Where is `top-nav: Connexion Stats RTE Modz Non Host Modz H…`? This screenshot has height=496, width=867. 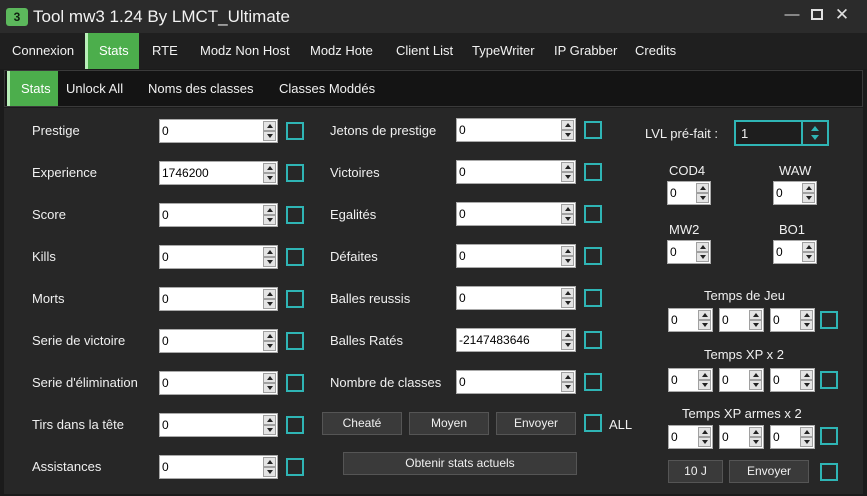 top-nav: Connexion Stats RTE Modz Non Host Modz H… is located at coordinates (433, 51).